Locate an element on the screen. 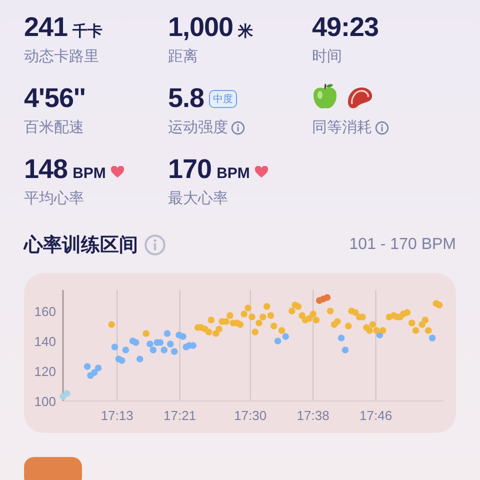  axis-tick-label: 160 is located at coordinates (45, 311).